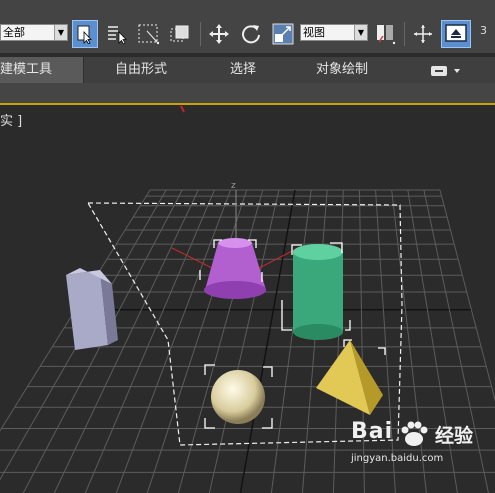  I want to click on selection-filter-value: 全部, so click(14, 32).